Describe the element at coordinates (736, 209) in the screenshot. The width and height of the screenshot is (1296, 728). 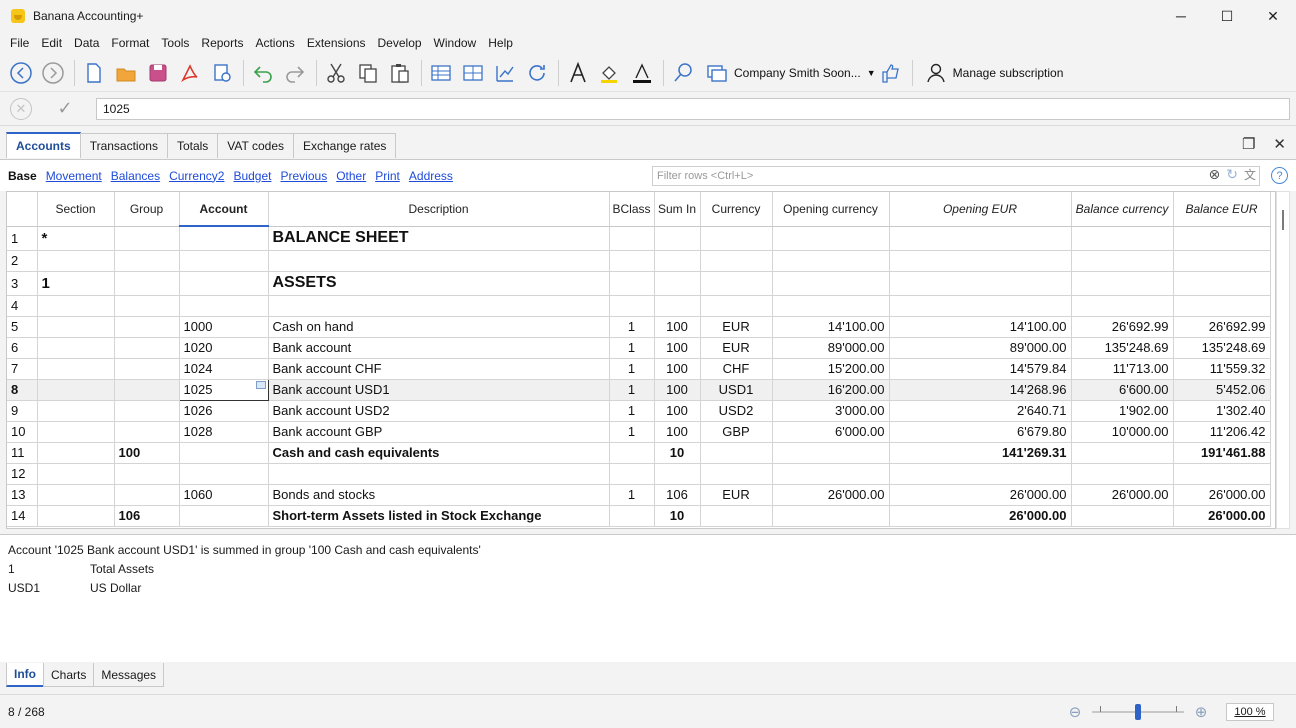
I see `column-header-currency: Currency` at that location.